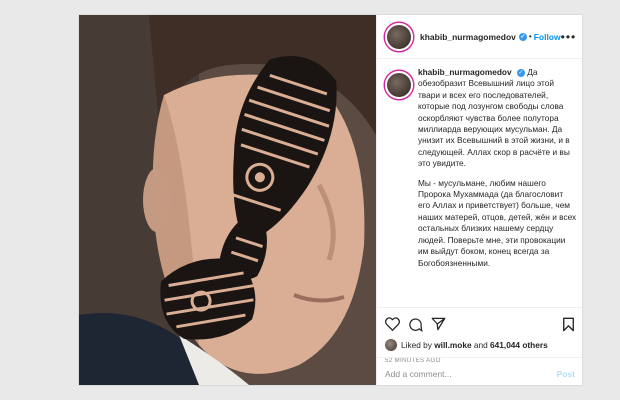  What do you see at coordinates (452, 345) in the screenshot?
I see `liker-username: will.moke` at bounding box center [452, 345].